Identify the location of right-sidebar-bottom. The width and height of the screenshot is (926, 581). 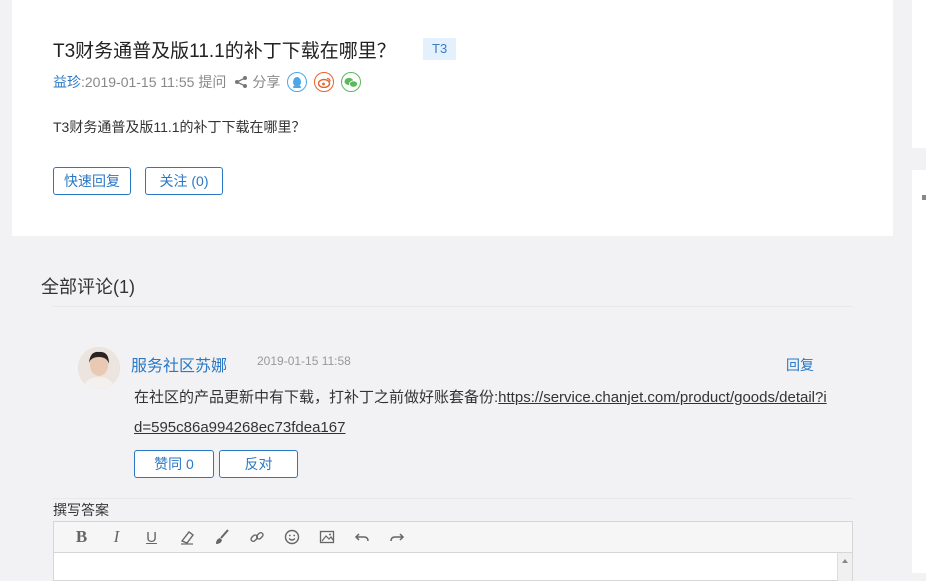
(919, 371).